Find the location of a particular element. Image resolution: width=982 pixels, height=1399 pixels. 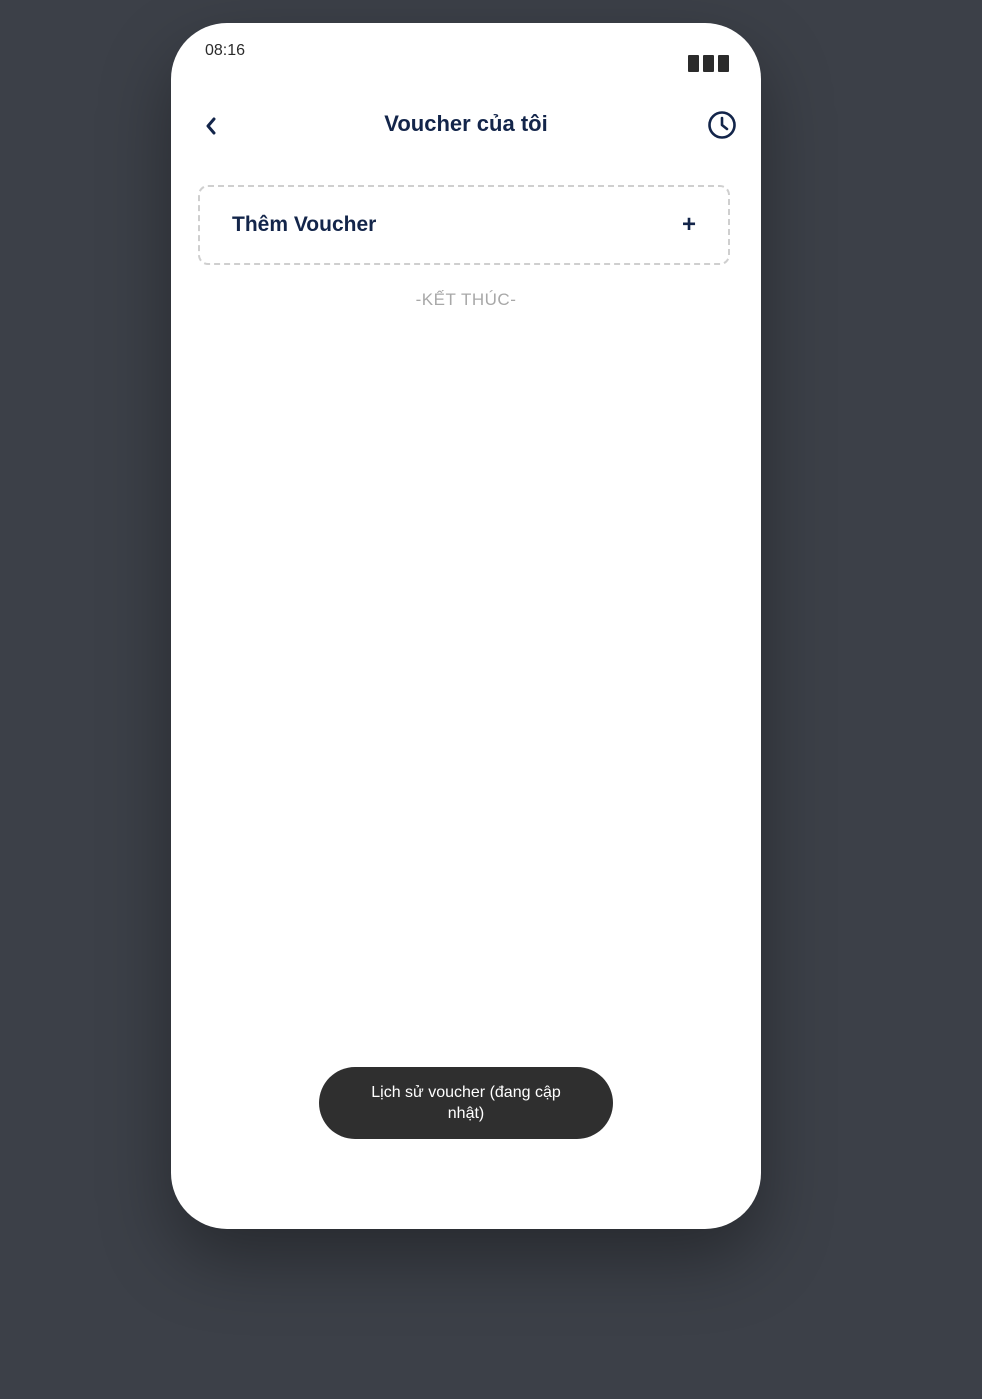

add-voucher-button: Thêm Voucher + is located at coordinates (464, 225).